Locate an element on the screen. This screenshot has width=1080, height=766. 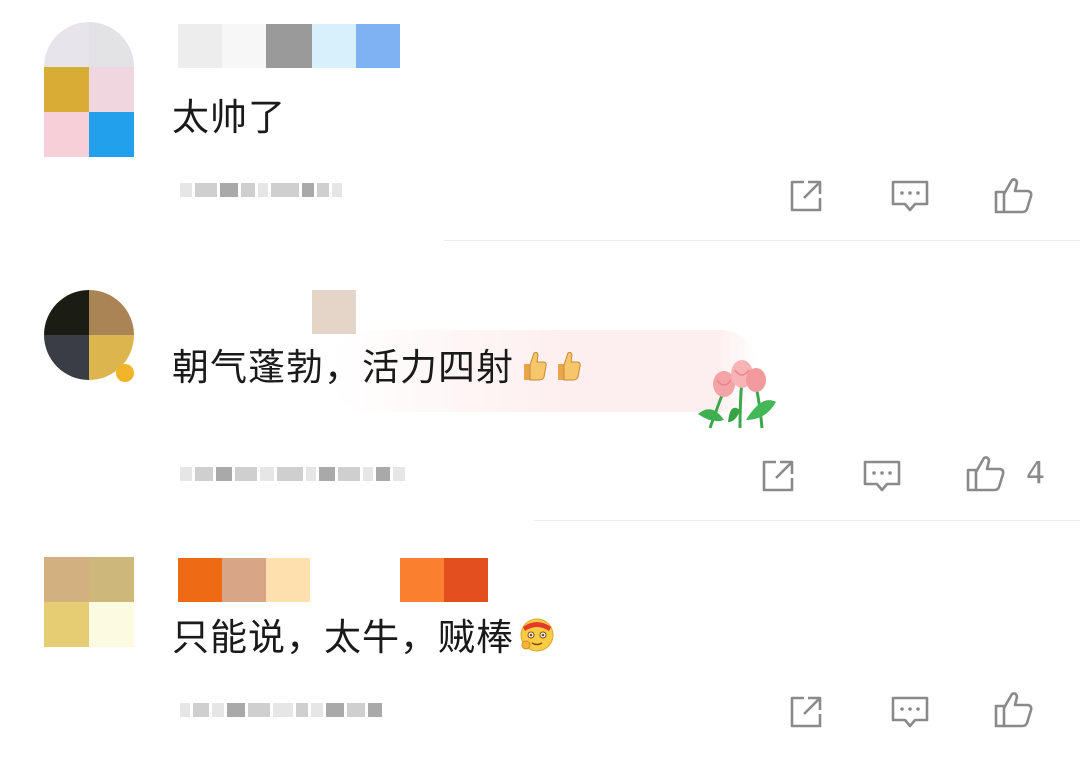
strong-face-icon is located at coordinates (537, 640).